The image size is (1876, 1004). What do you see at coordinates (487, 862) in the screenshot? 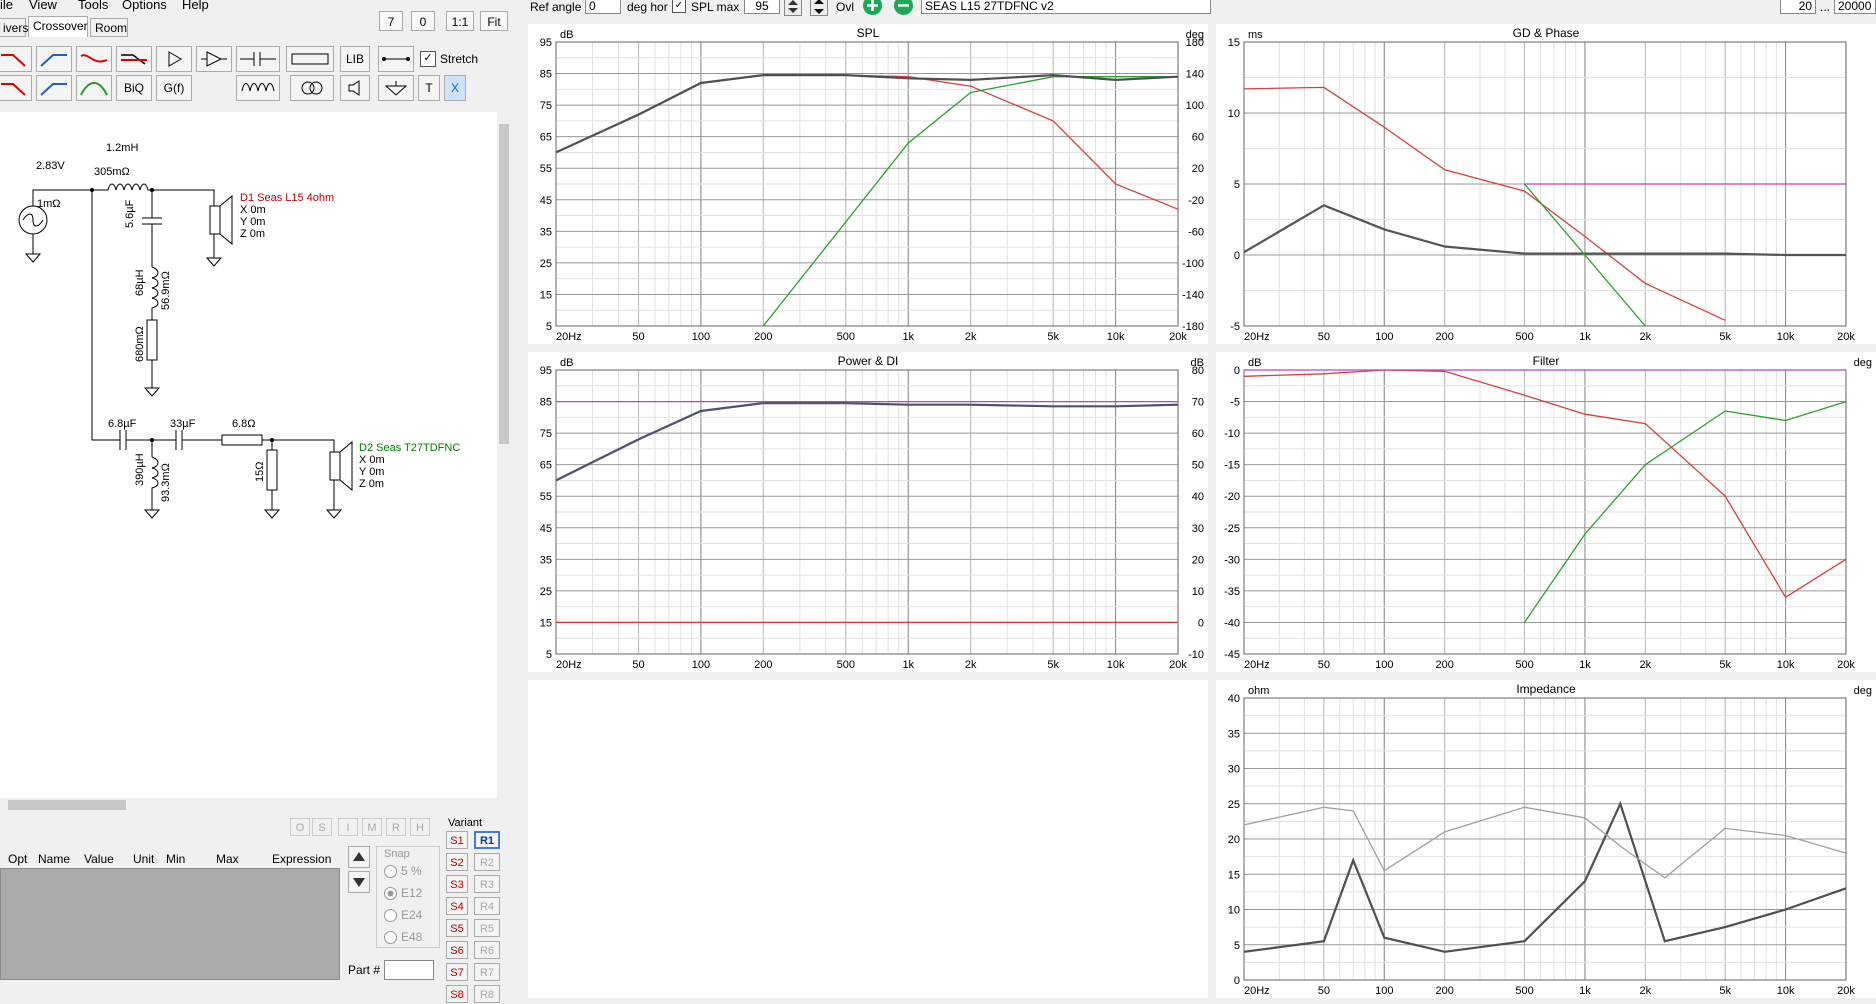
I see `variant-r2-button: R2` at bounding box center [487, 862].